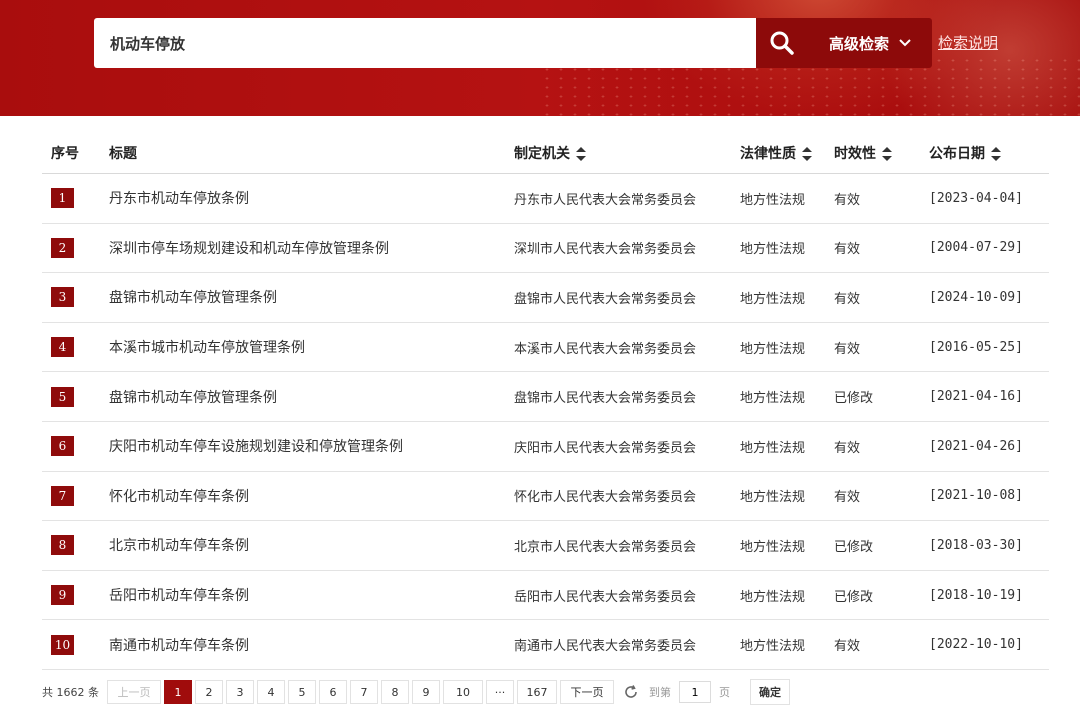 This screenshot has height=705, width=1080. What do you see at coordinates (627, 297) in the screenshot?
I see `row-authority: 盘锦市人民代表大会常务委员会` at bounding box center [627, 297].